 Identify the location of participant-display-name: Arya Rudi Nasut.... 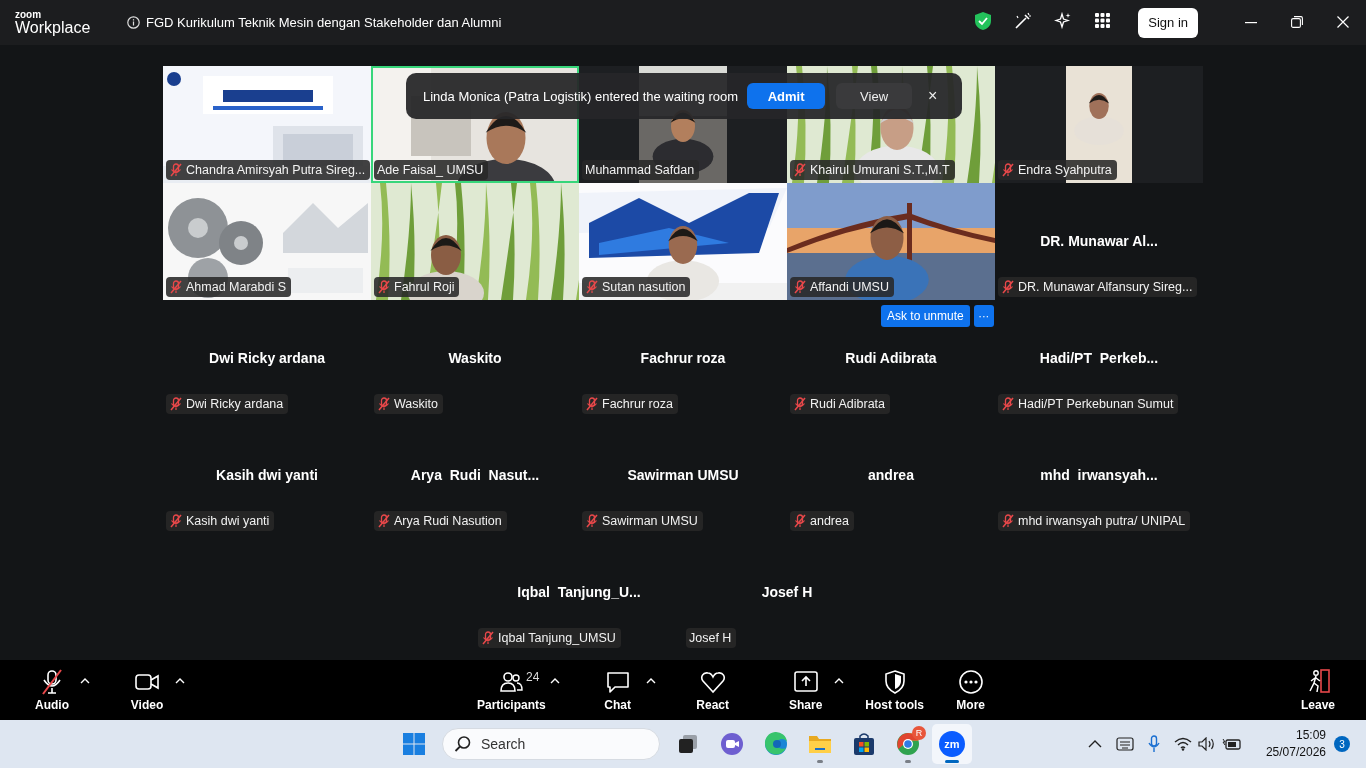
(475, 474).